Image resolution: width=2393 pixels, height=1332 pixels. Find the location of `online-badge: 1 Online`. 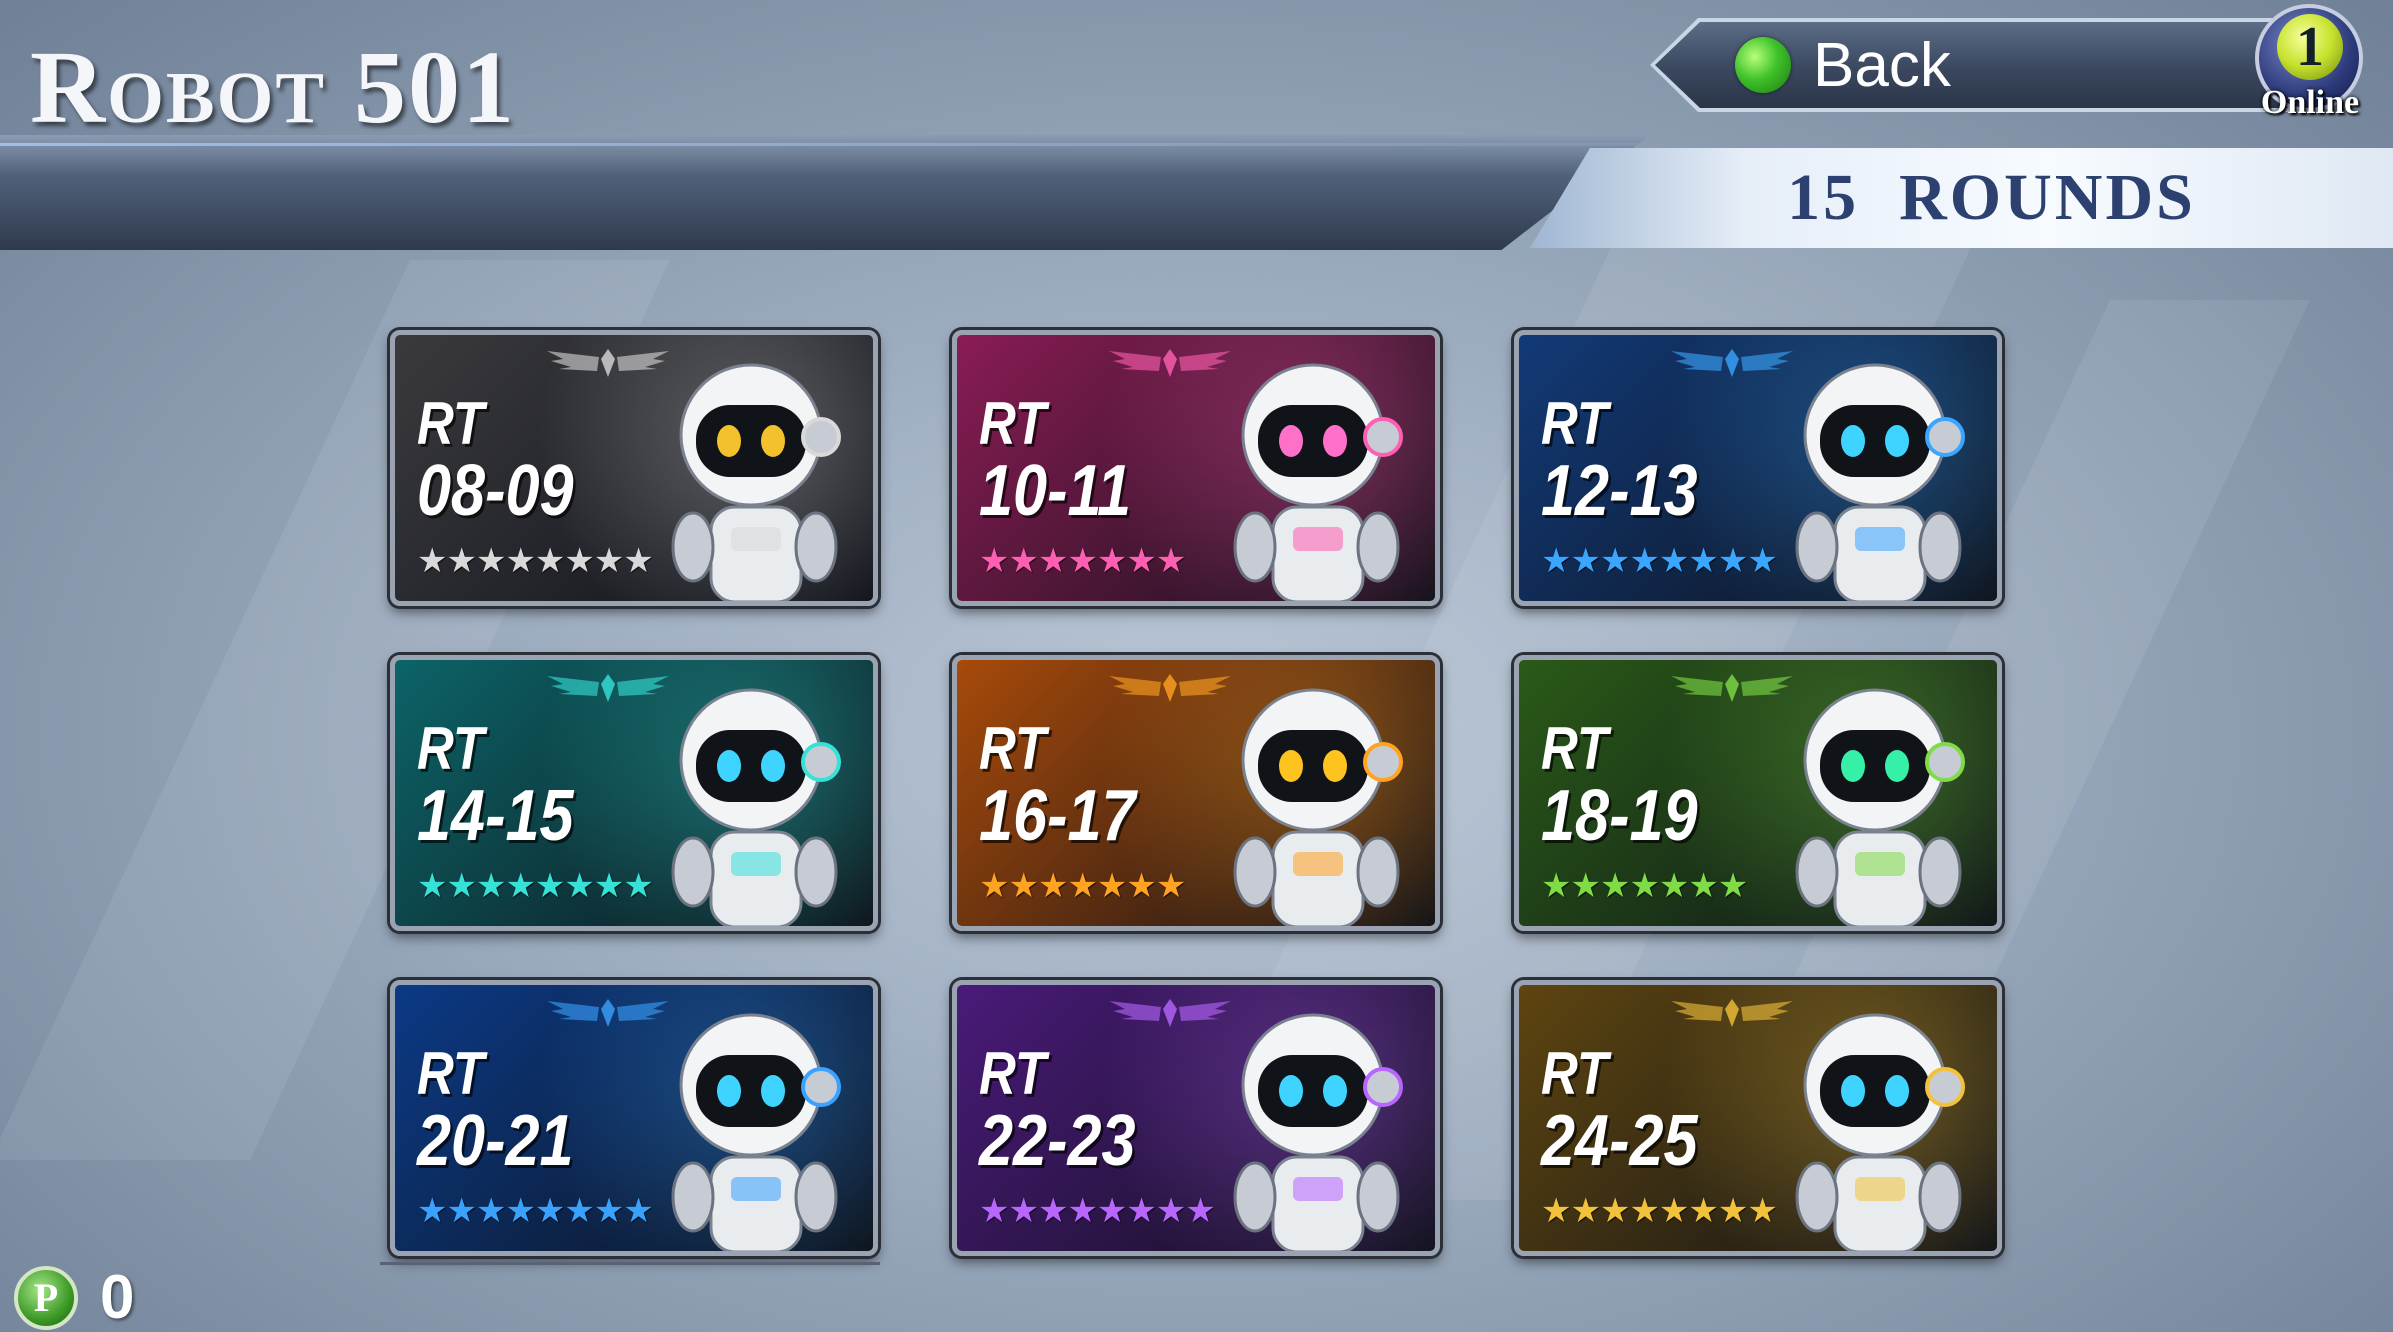

online-badge: 1 Online is located at coordinates (2315, 64).